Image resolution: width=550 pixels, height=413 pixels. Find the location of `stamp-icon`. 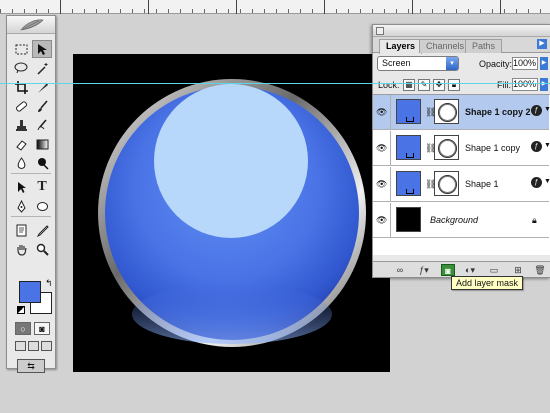

stamp-icon is located at coordinates (21, 125).